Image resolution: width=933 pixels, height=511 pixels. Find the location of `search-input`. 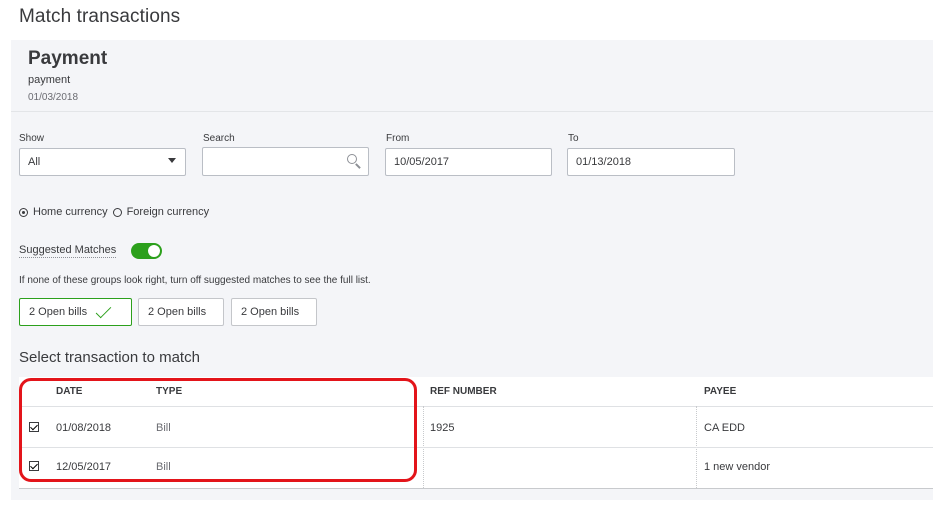

search-input is located at coordinates (285, 161).